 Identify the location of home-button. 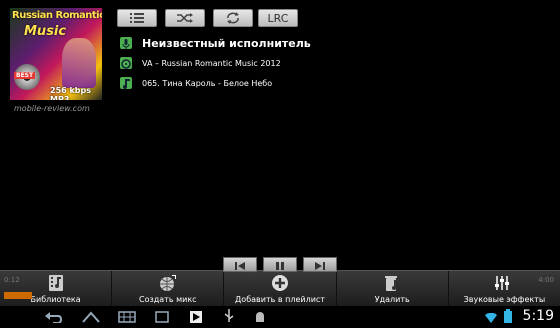
(91, 317).